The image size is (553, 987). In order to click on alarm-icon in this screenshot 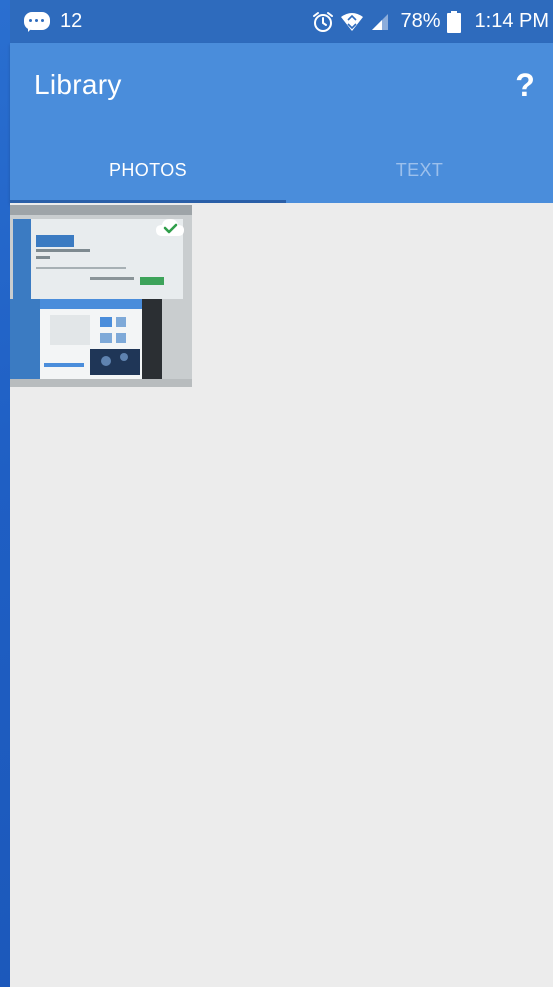, I will do `click(323, 22)`.